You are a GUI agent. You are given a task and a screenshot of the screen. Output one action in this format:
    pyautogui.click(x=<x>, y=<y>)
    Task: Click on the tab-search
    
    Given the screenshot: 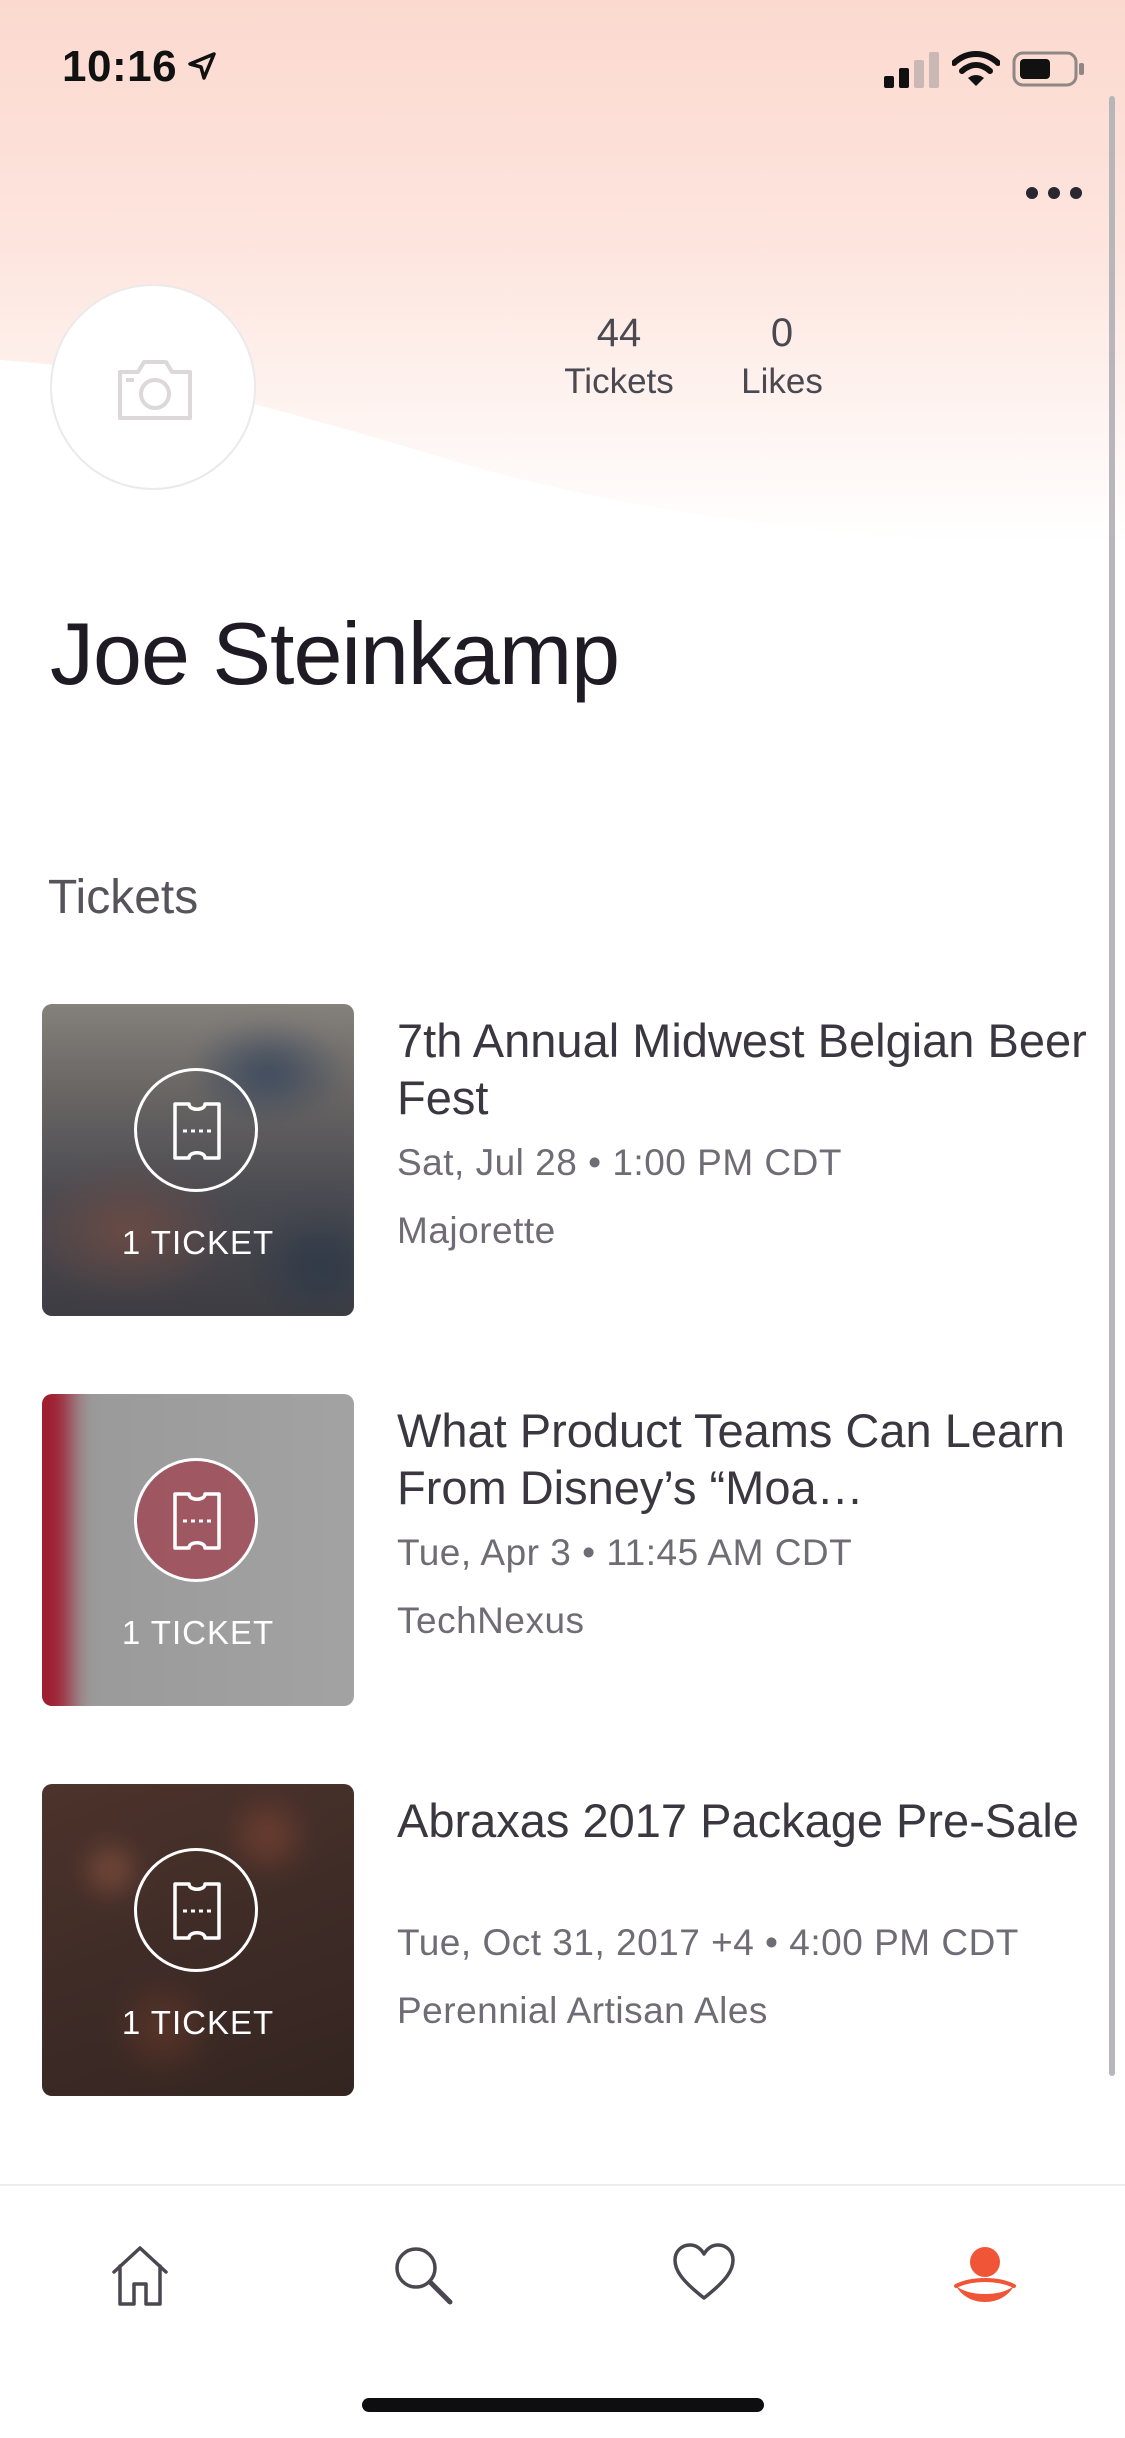 What is the action you would take?
    pyautogui.click(x=422, y=2280)
    